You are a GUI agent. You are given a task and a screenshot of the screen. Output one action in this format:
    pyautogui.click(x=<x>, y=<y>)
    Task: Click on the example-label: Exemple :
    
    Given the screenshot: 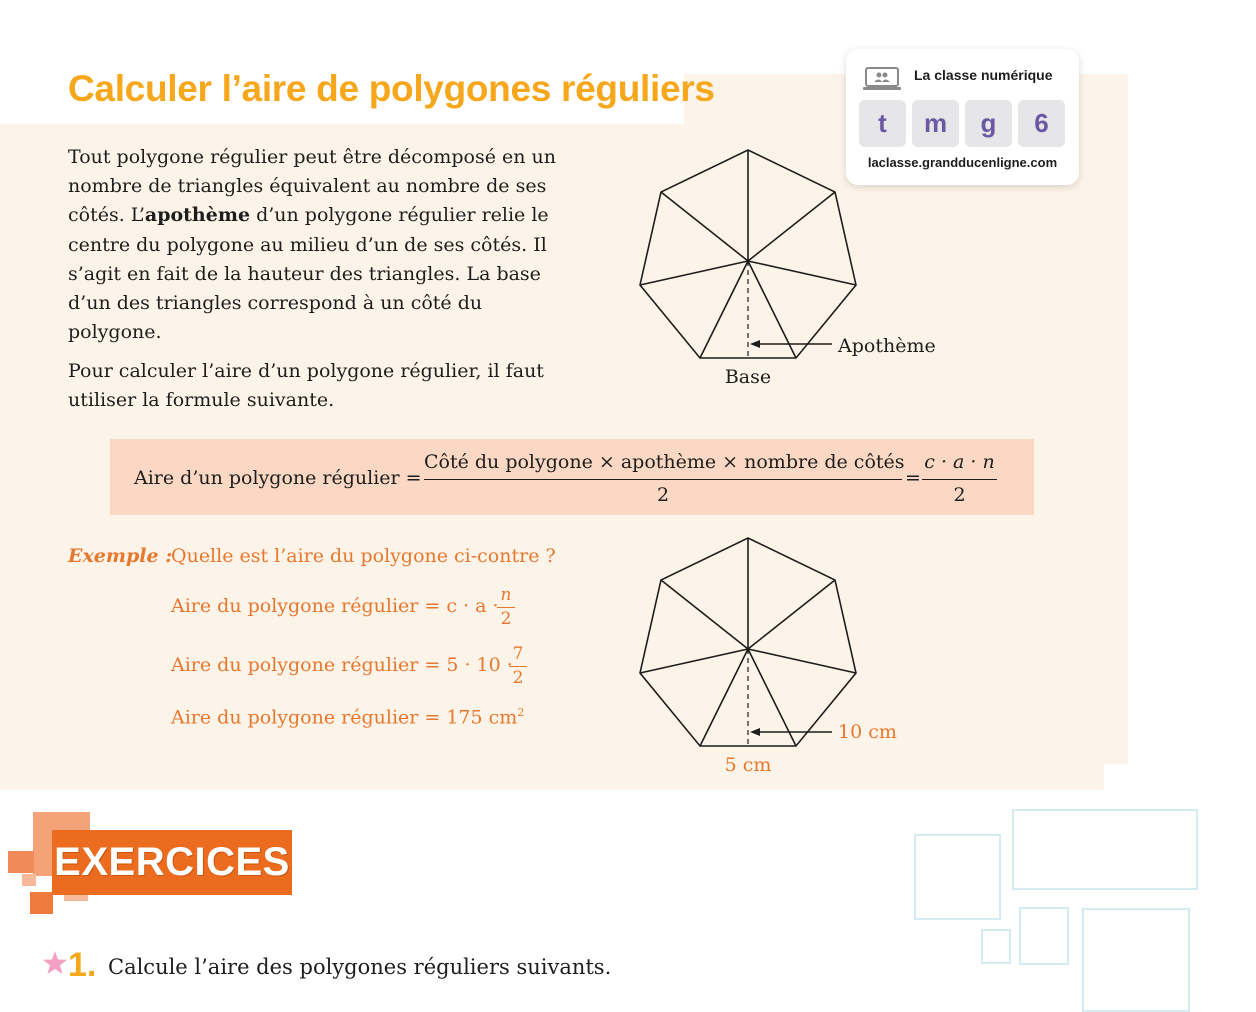 What is the action you would take?
    pyautogui.click(x=120, y=556)
    